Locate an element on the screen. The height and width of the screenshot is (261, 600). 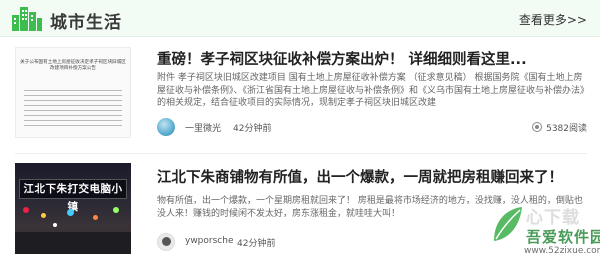
leaf-logo-icon is located at coordinates (508, 224).